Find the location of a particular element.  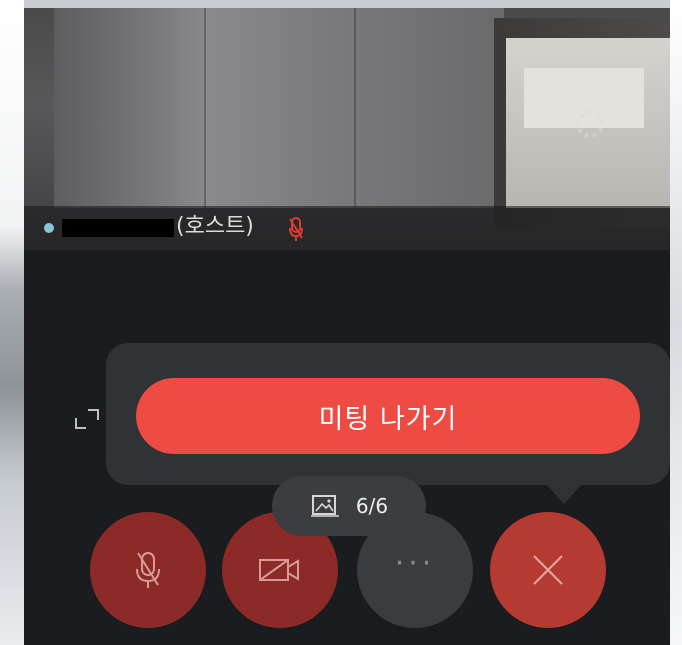

more-icon: ··· is located at coordinates (415, 563).